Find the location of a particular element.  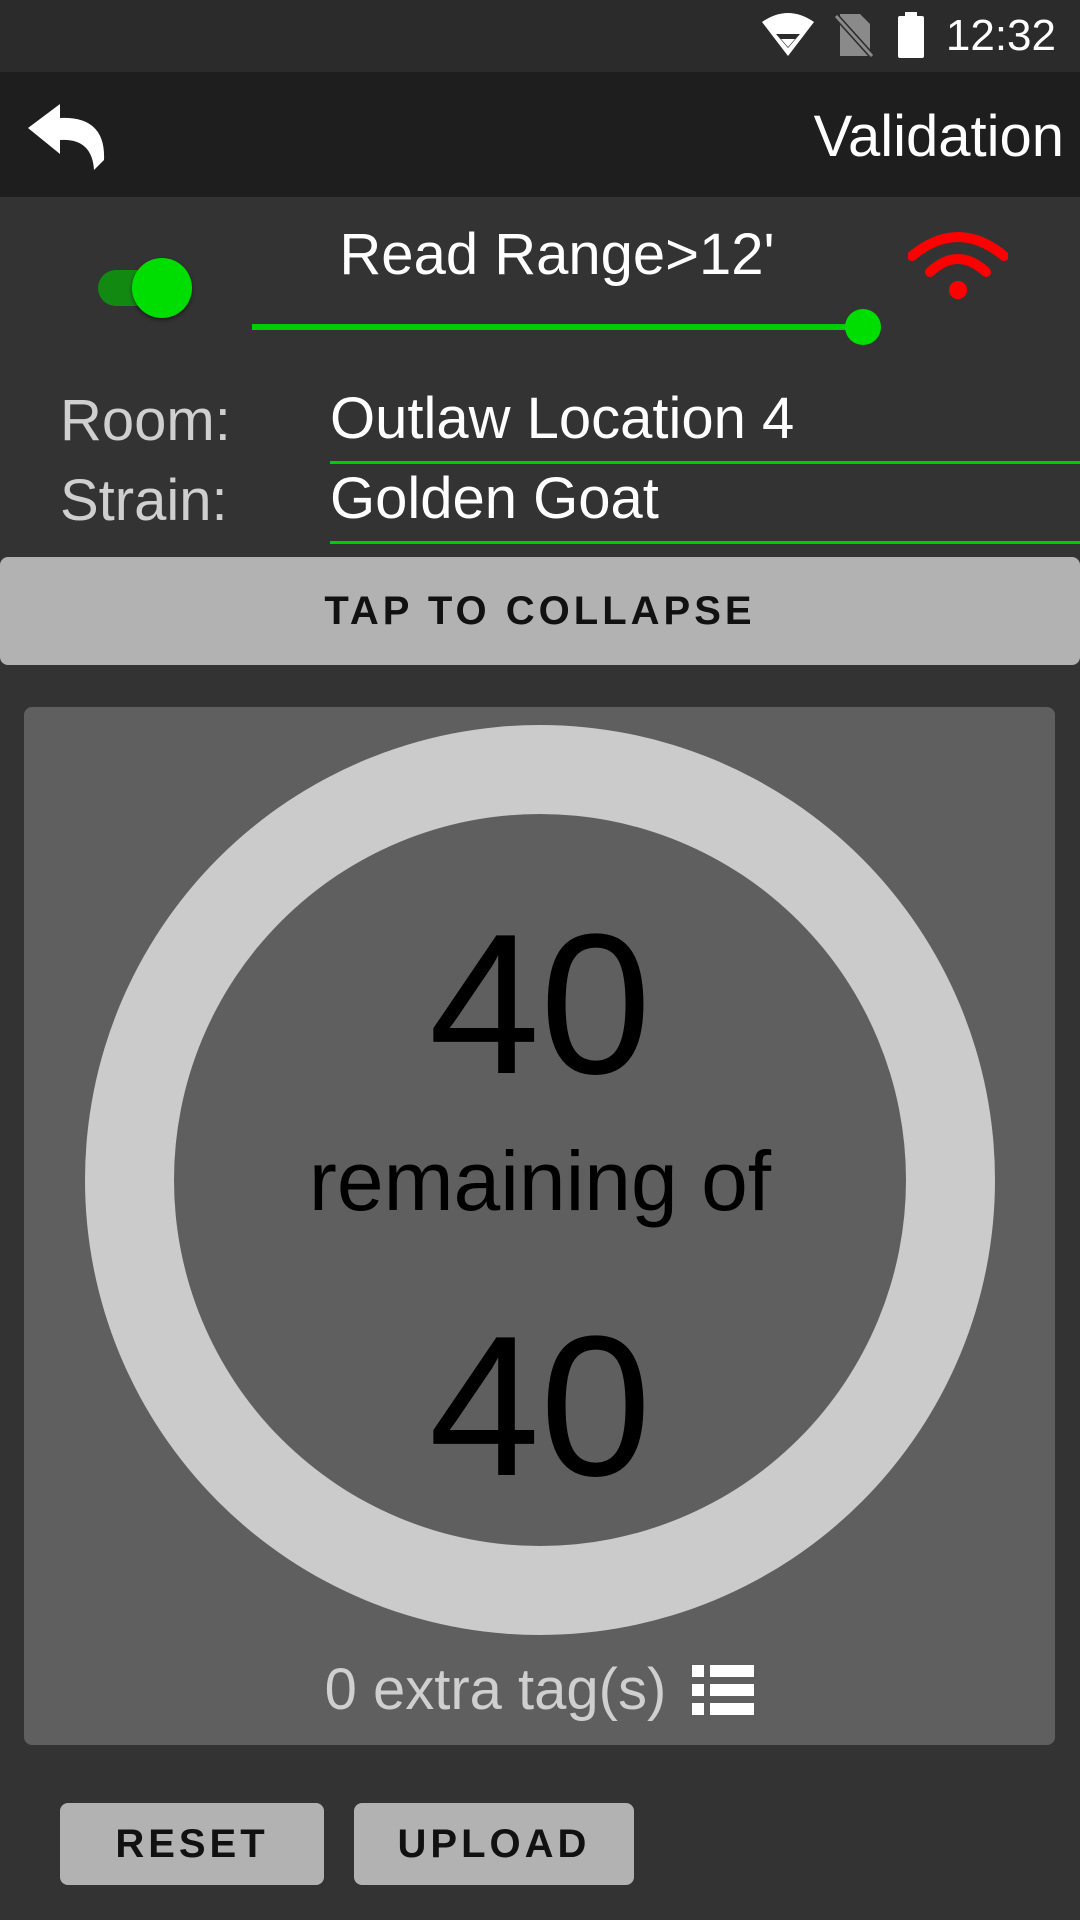

remaining-of-label: remaining of is located at coordinates (540, 1181).